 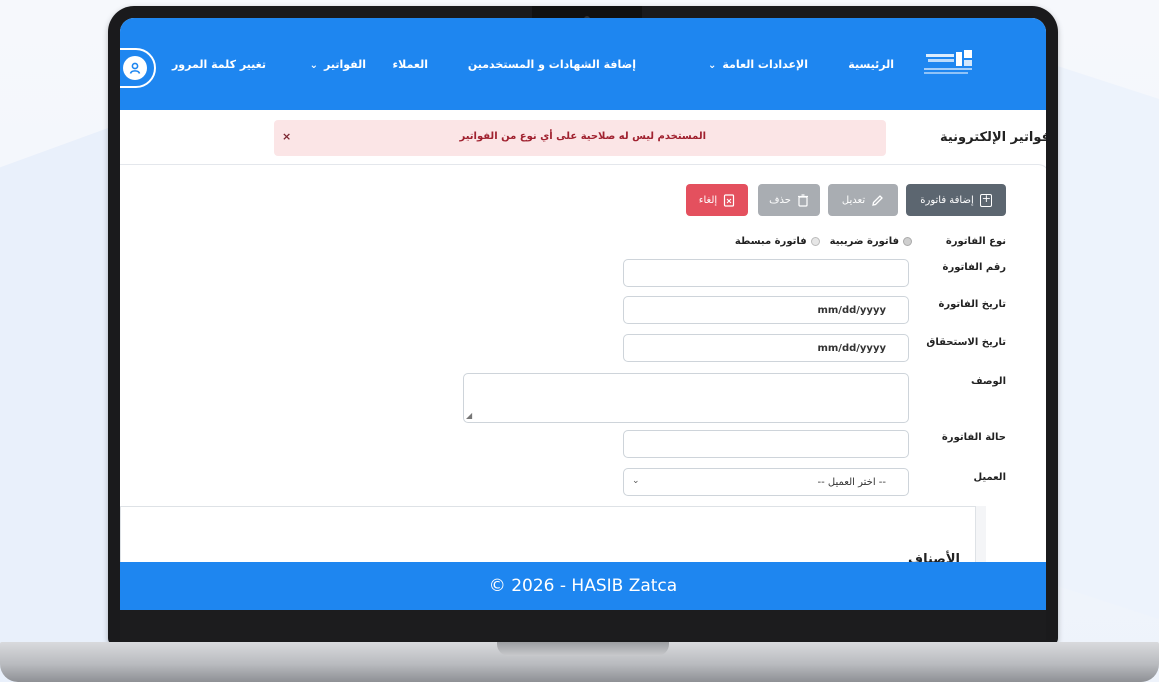 I want to click on file-plus-icon, so click(x=985, y=199).